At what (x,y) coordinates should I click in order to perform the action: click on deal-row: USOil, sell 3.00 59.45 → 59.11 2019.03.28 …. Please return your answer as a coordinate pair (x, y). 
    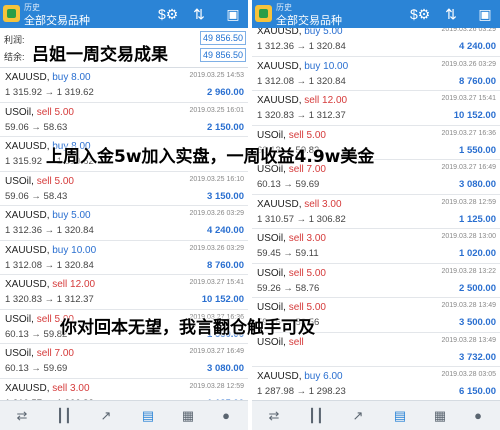
    Looking at the image, I should click on (376, 246).